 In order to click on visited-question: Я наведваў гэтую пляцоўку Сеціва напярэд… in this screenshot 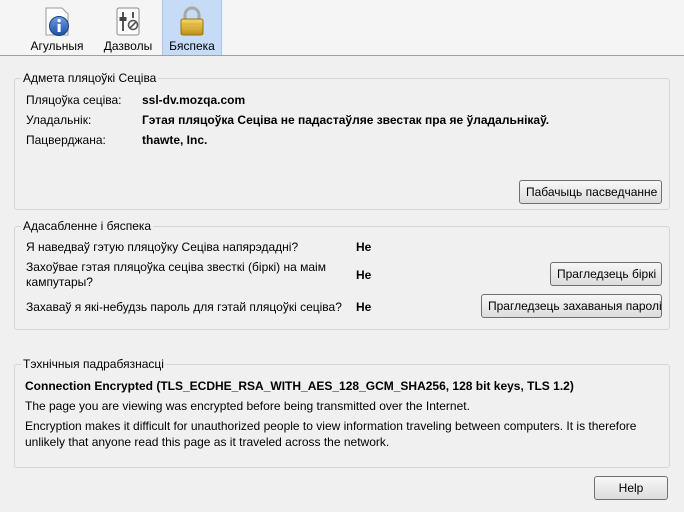, I will do `click(162, 247)`.